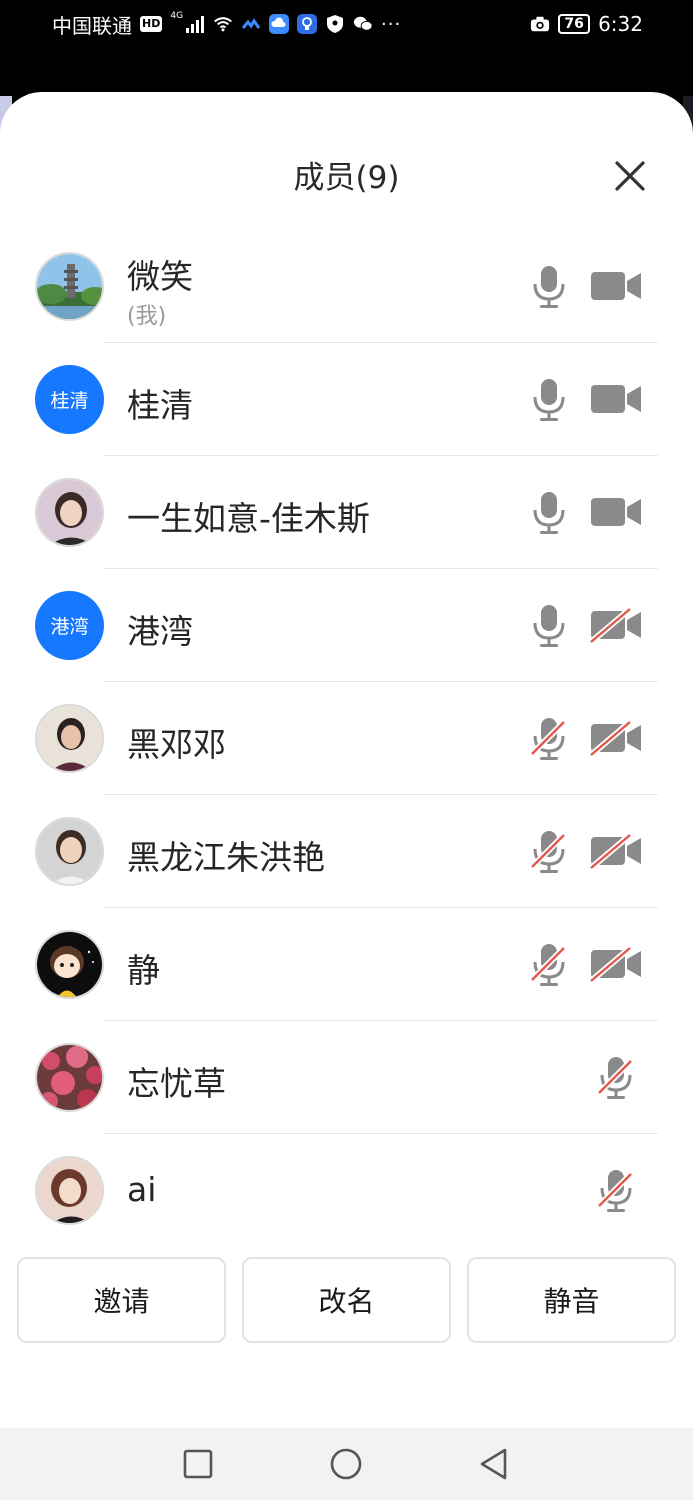 The image size is (693, 1500). Describe the element at coordinates (248, 518) in the screenshot. I see `member-name: 一生如意-佳木斯` at that location.